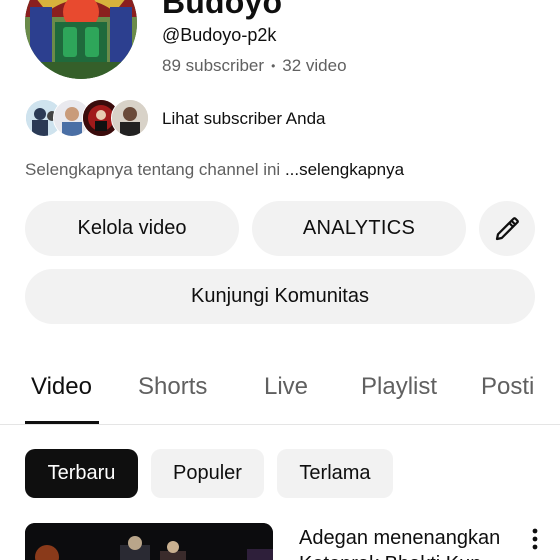 This screenshot has width=560, height=560. I want to click on tab-posts: Posti, so click(507, 387).